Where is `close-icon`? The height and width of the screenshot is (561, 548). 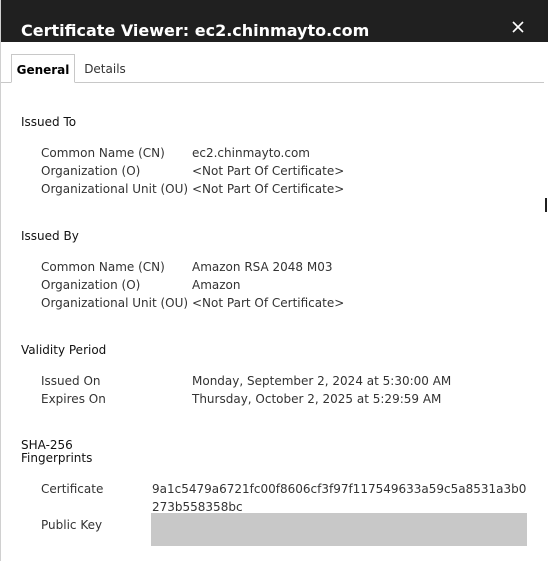 close-icon is located at coordinates (518, 27).